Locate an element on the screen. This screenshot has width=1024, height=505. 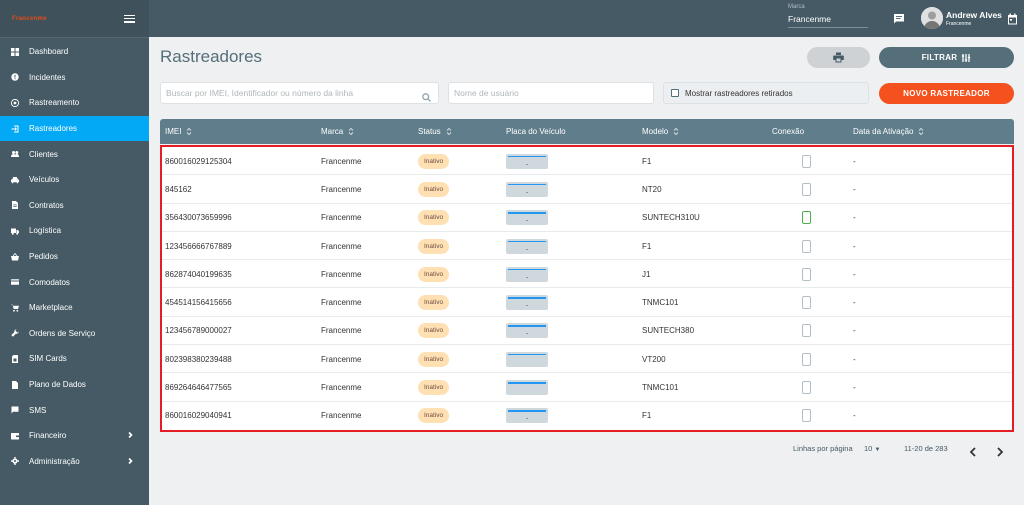
avatar is located at coordinates (932, 18).